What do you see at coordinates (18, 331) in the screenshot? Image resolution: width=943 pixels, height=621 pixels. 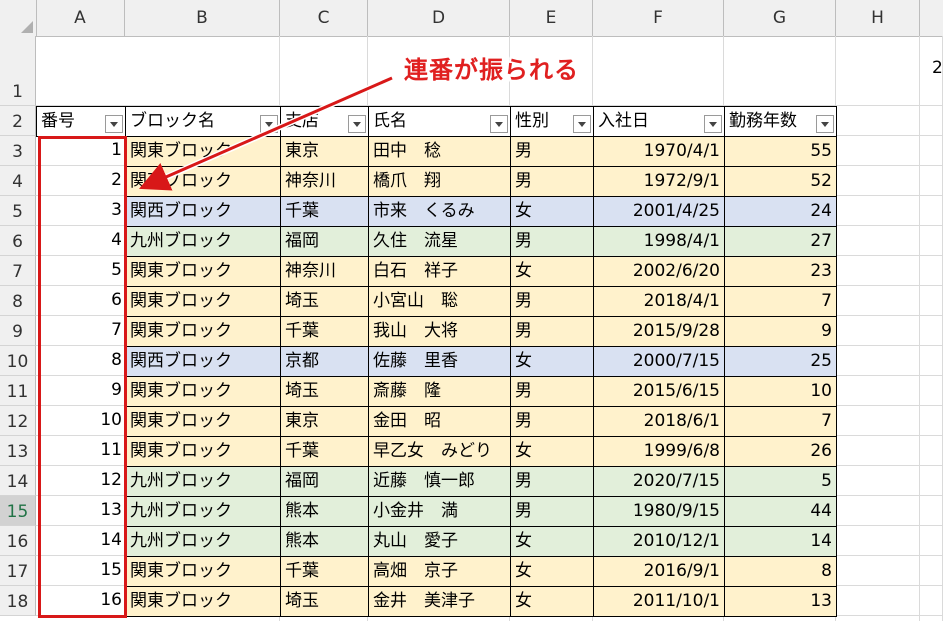 I see `row-header-9: 9` at bounding box center [18, 331].